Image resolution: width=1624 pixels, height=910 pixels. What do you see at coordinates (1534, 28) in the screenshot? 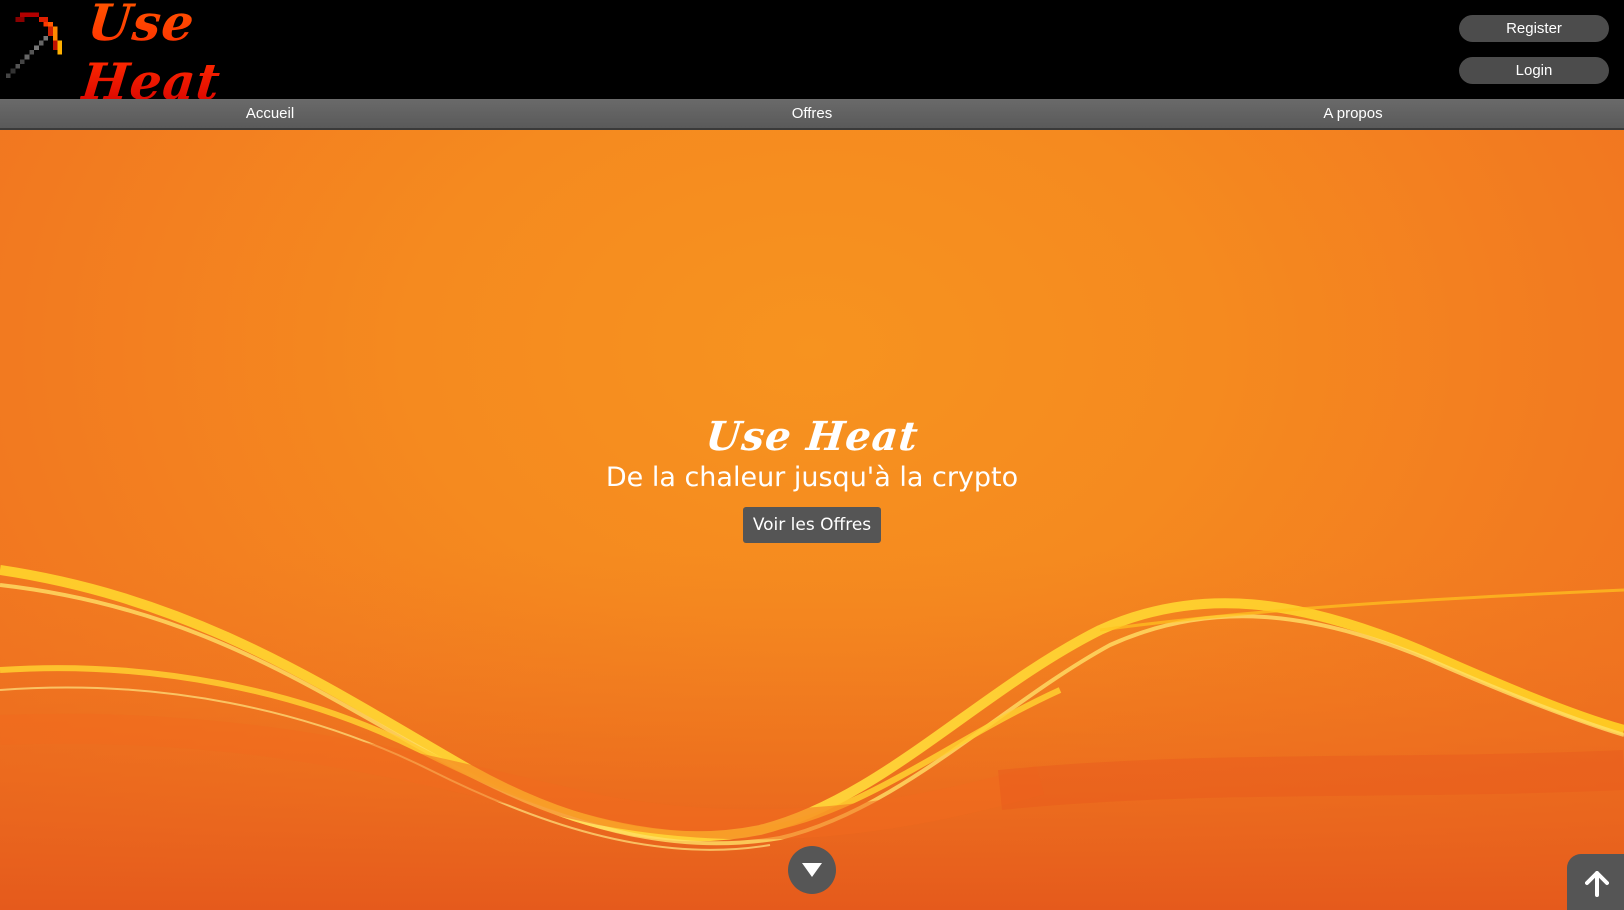
I see `register-button: Register` at bounding box center [1534, 28].